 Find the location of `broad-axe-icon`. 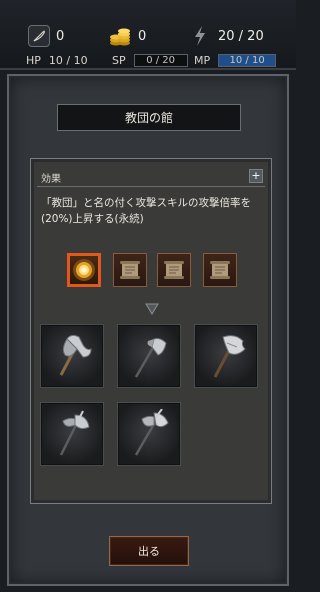

broad-axe-icon is located at coordinates (229, 356).